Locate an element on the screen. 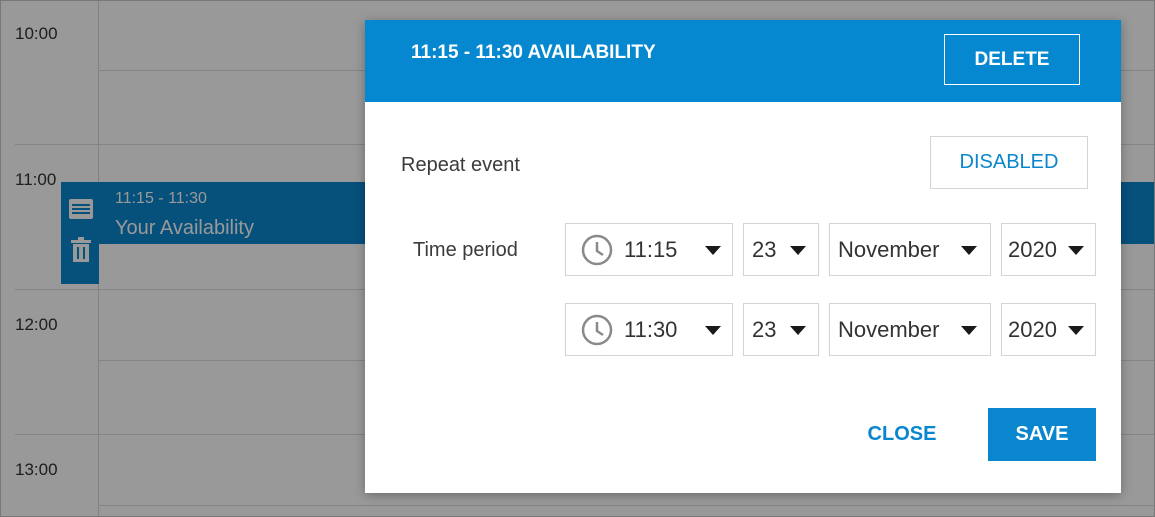 The width and height of the screenshot is (1155, 517). start-time-value: 11:15 is located at coordinates (651, 249).